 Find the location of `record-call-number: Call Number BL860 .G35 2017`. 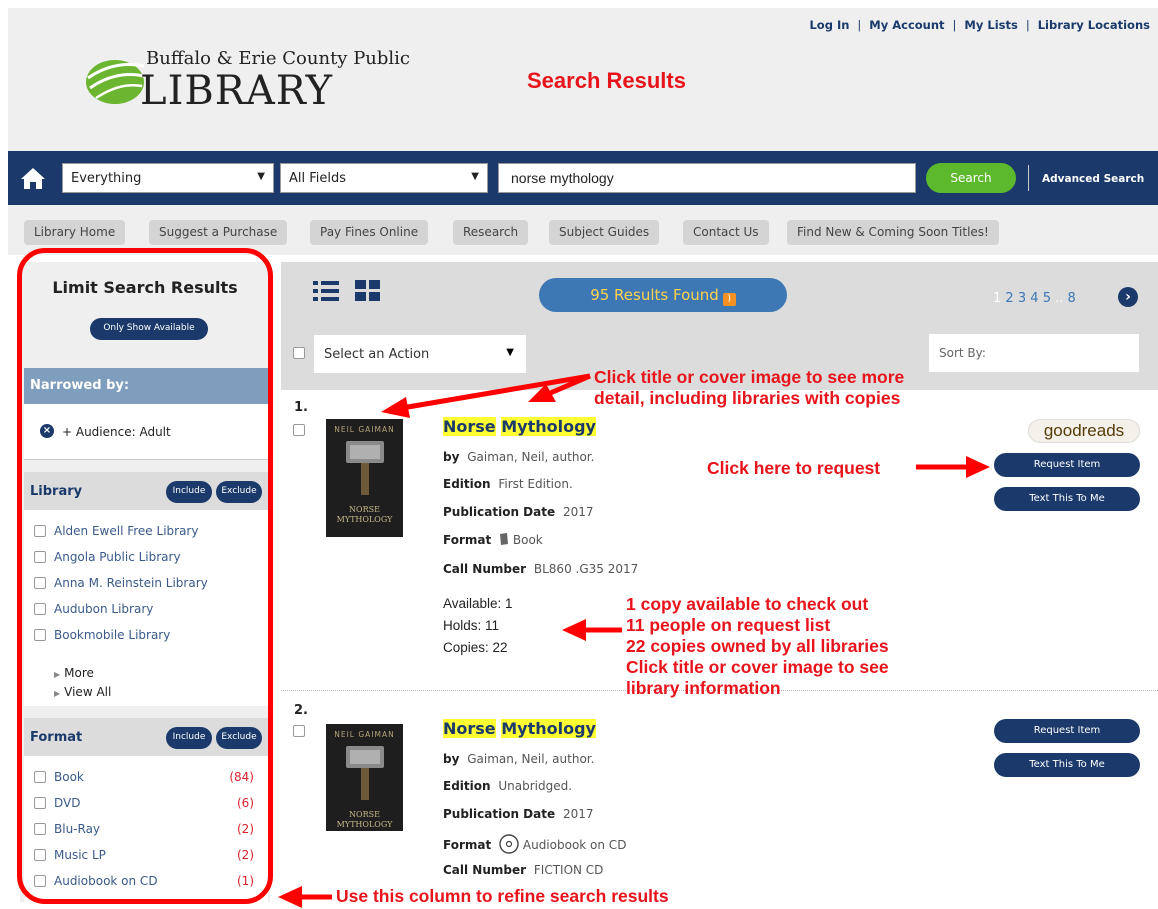

record-call-number: Call Number BL860 .G35 2017 is located at coordinates (540, 569).